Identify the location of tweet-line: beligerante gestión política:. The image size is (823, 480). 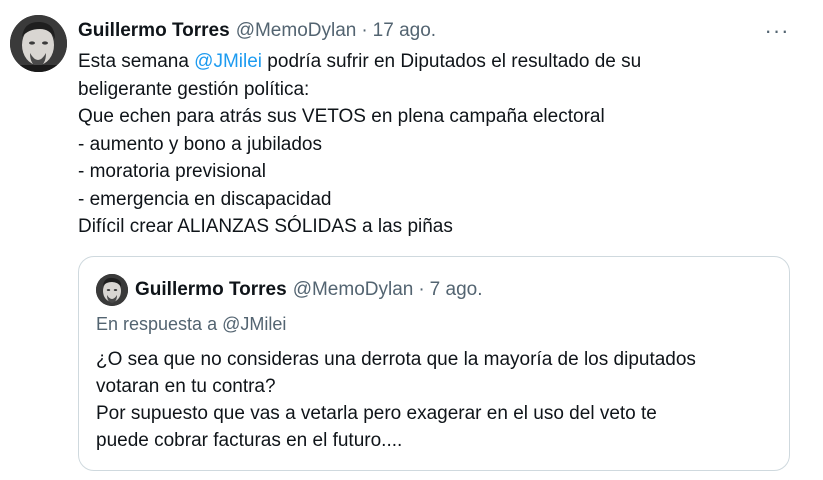
(194, 89).